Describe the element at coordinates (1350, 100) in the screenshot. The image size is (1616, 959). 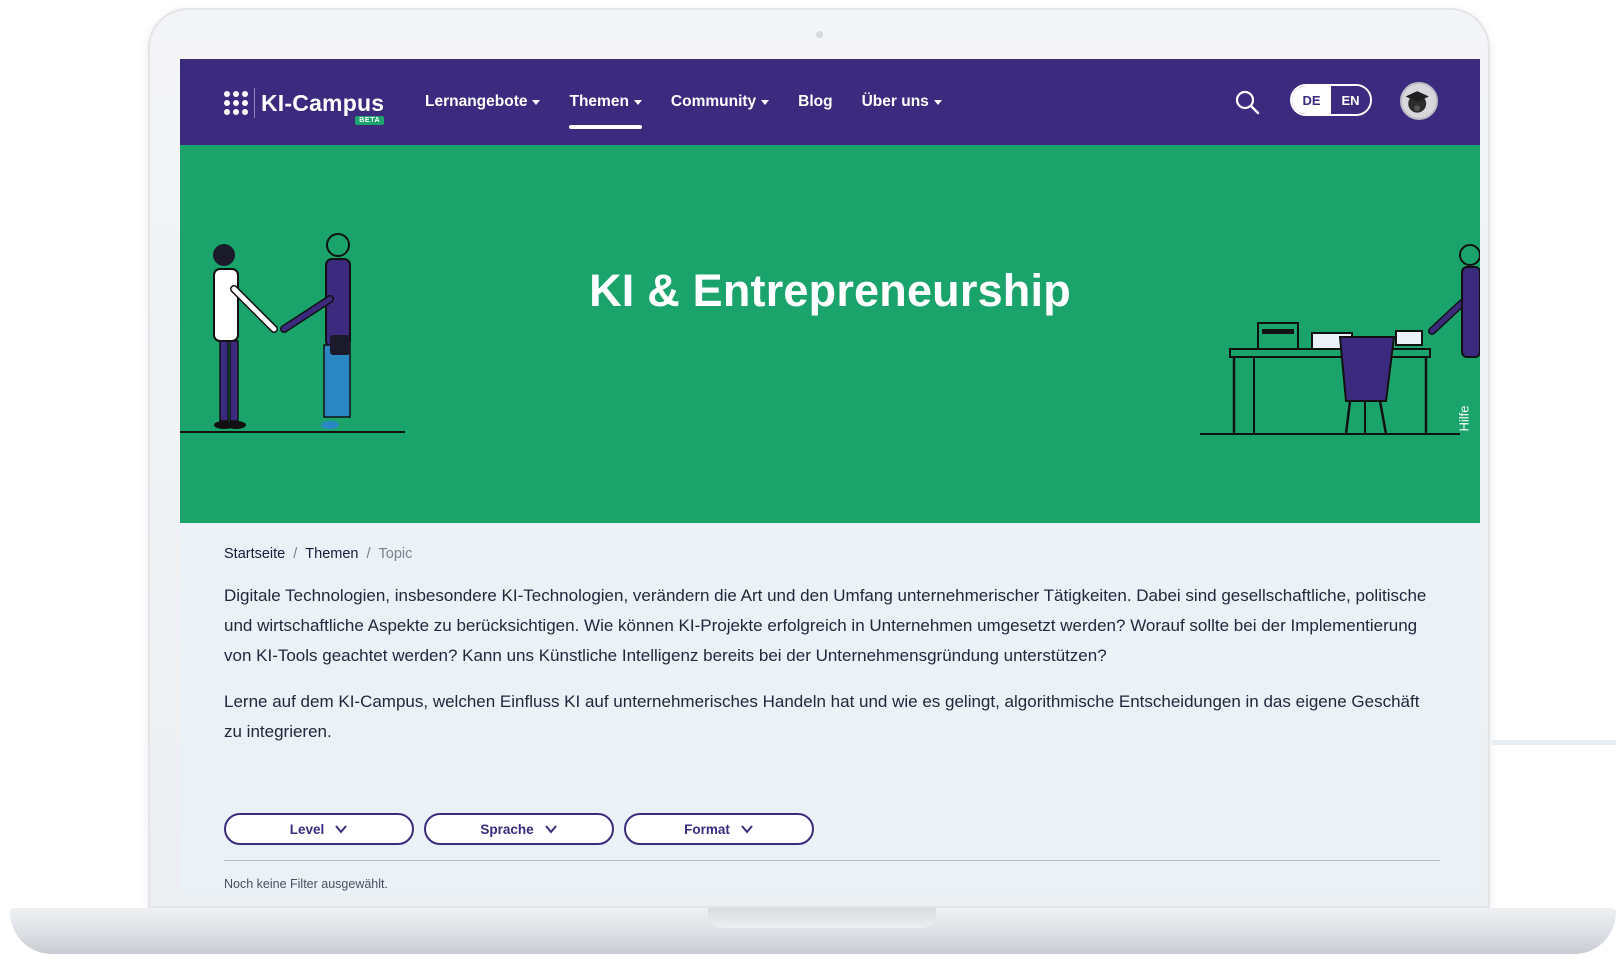
I see `language-en-button: EN` at that location.